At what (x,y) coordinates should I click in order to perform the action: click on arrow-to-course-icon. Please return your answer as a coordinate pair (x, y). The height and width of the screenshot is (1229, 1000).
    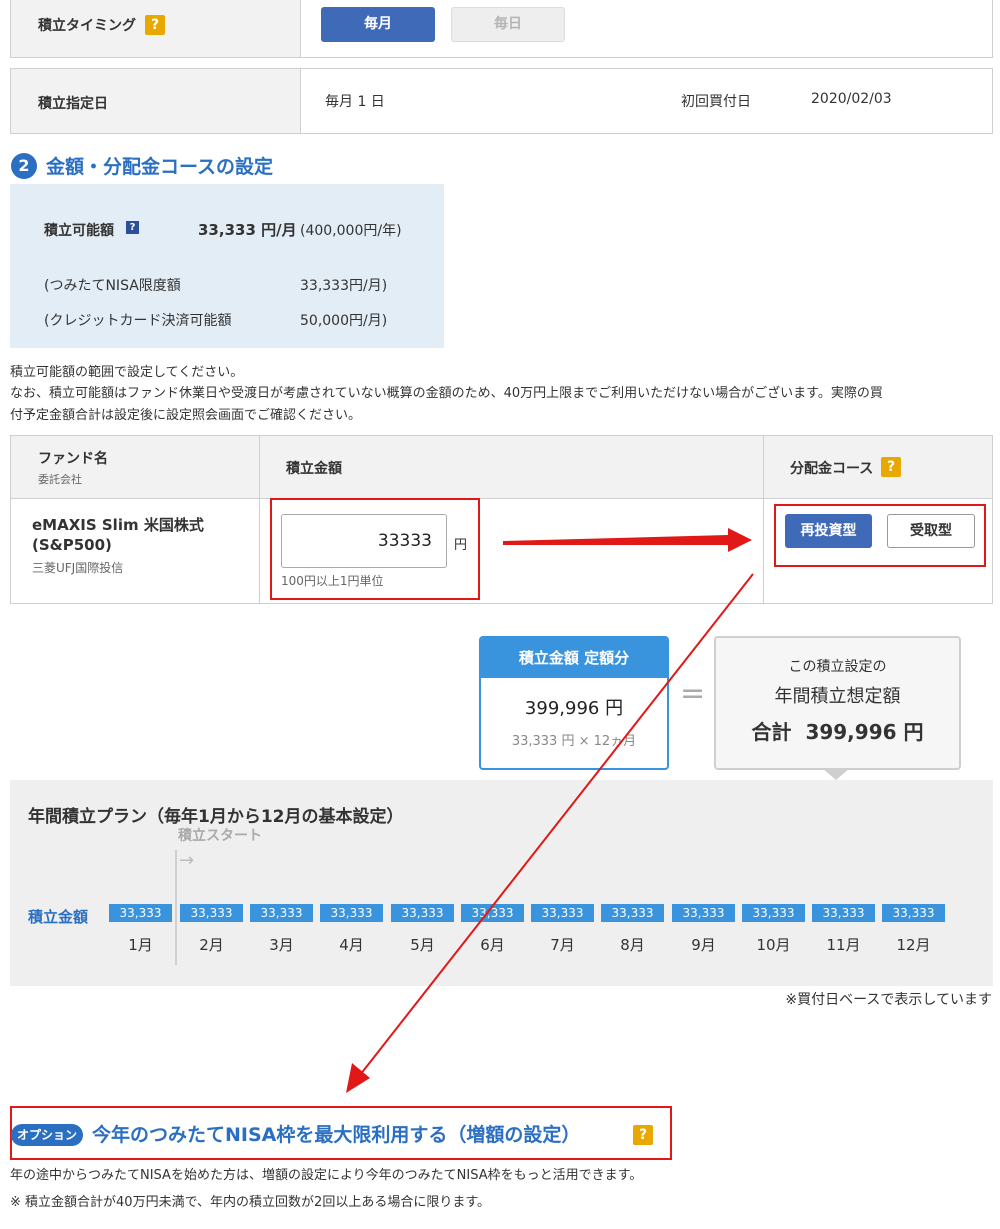
    Looking at the image, I should click on (627, 540).